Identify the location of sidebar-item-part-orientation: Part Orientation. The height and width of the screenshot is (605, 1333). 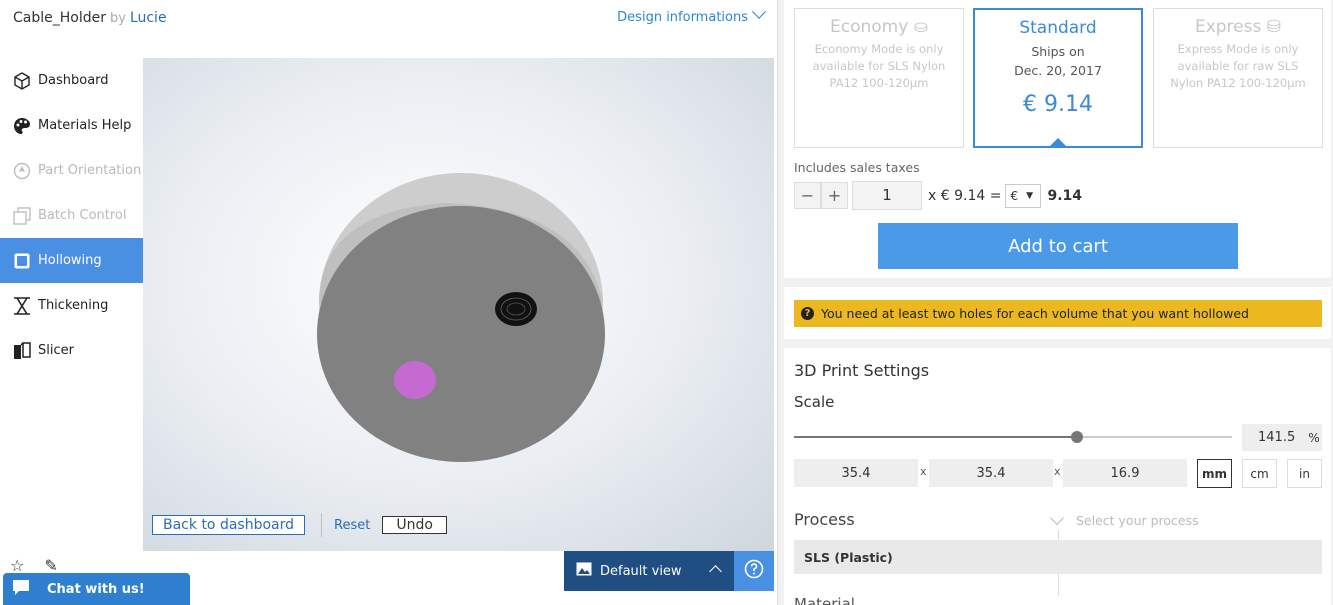
(71, 170).